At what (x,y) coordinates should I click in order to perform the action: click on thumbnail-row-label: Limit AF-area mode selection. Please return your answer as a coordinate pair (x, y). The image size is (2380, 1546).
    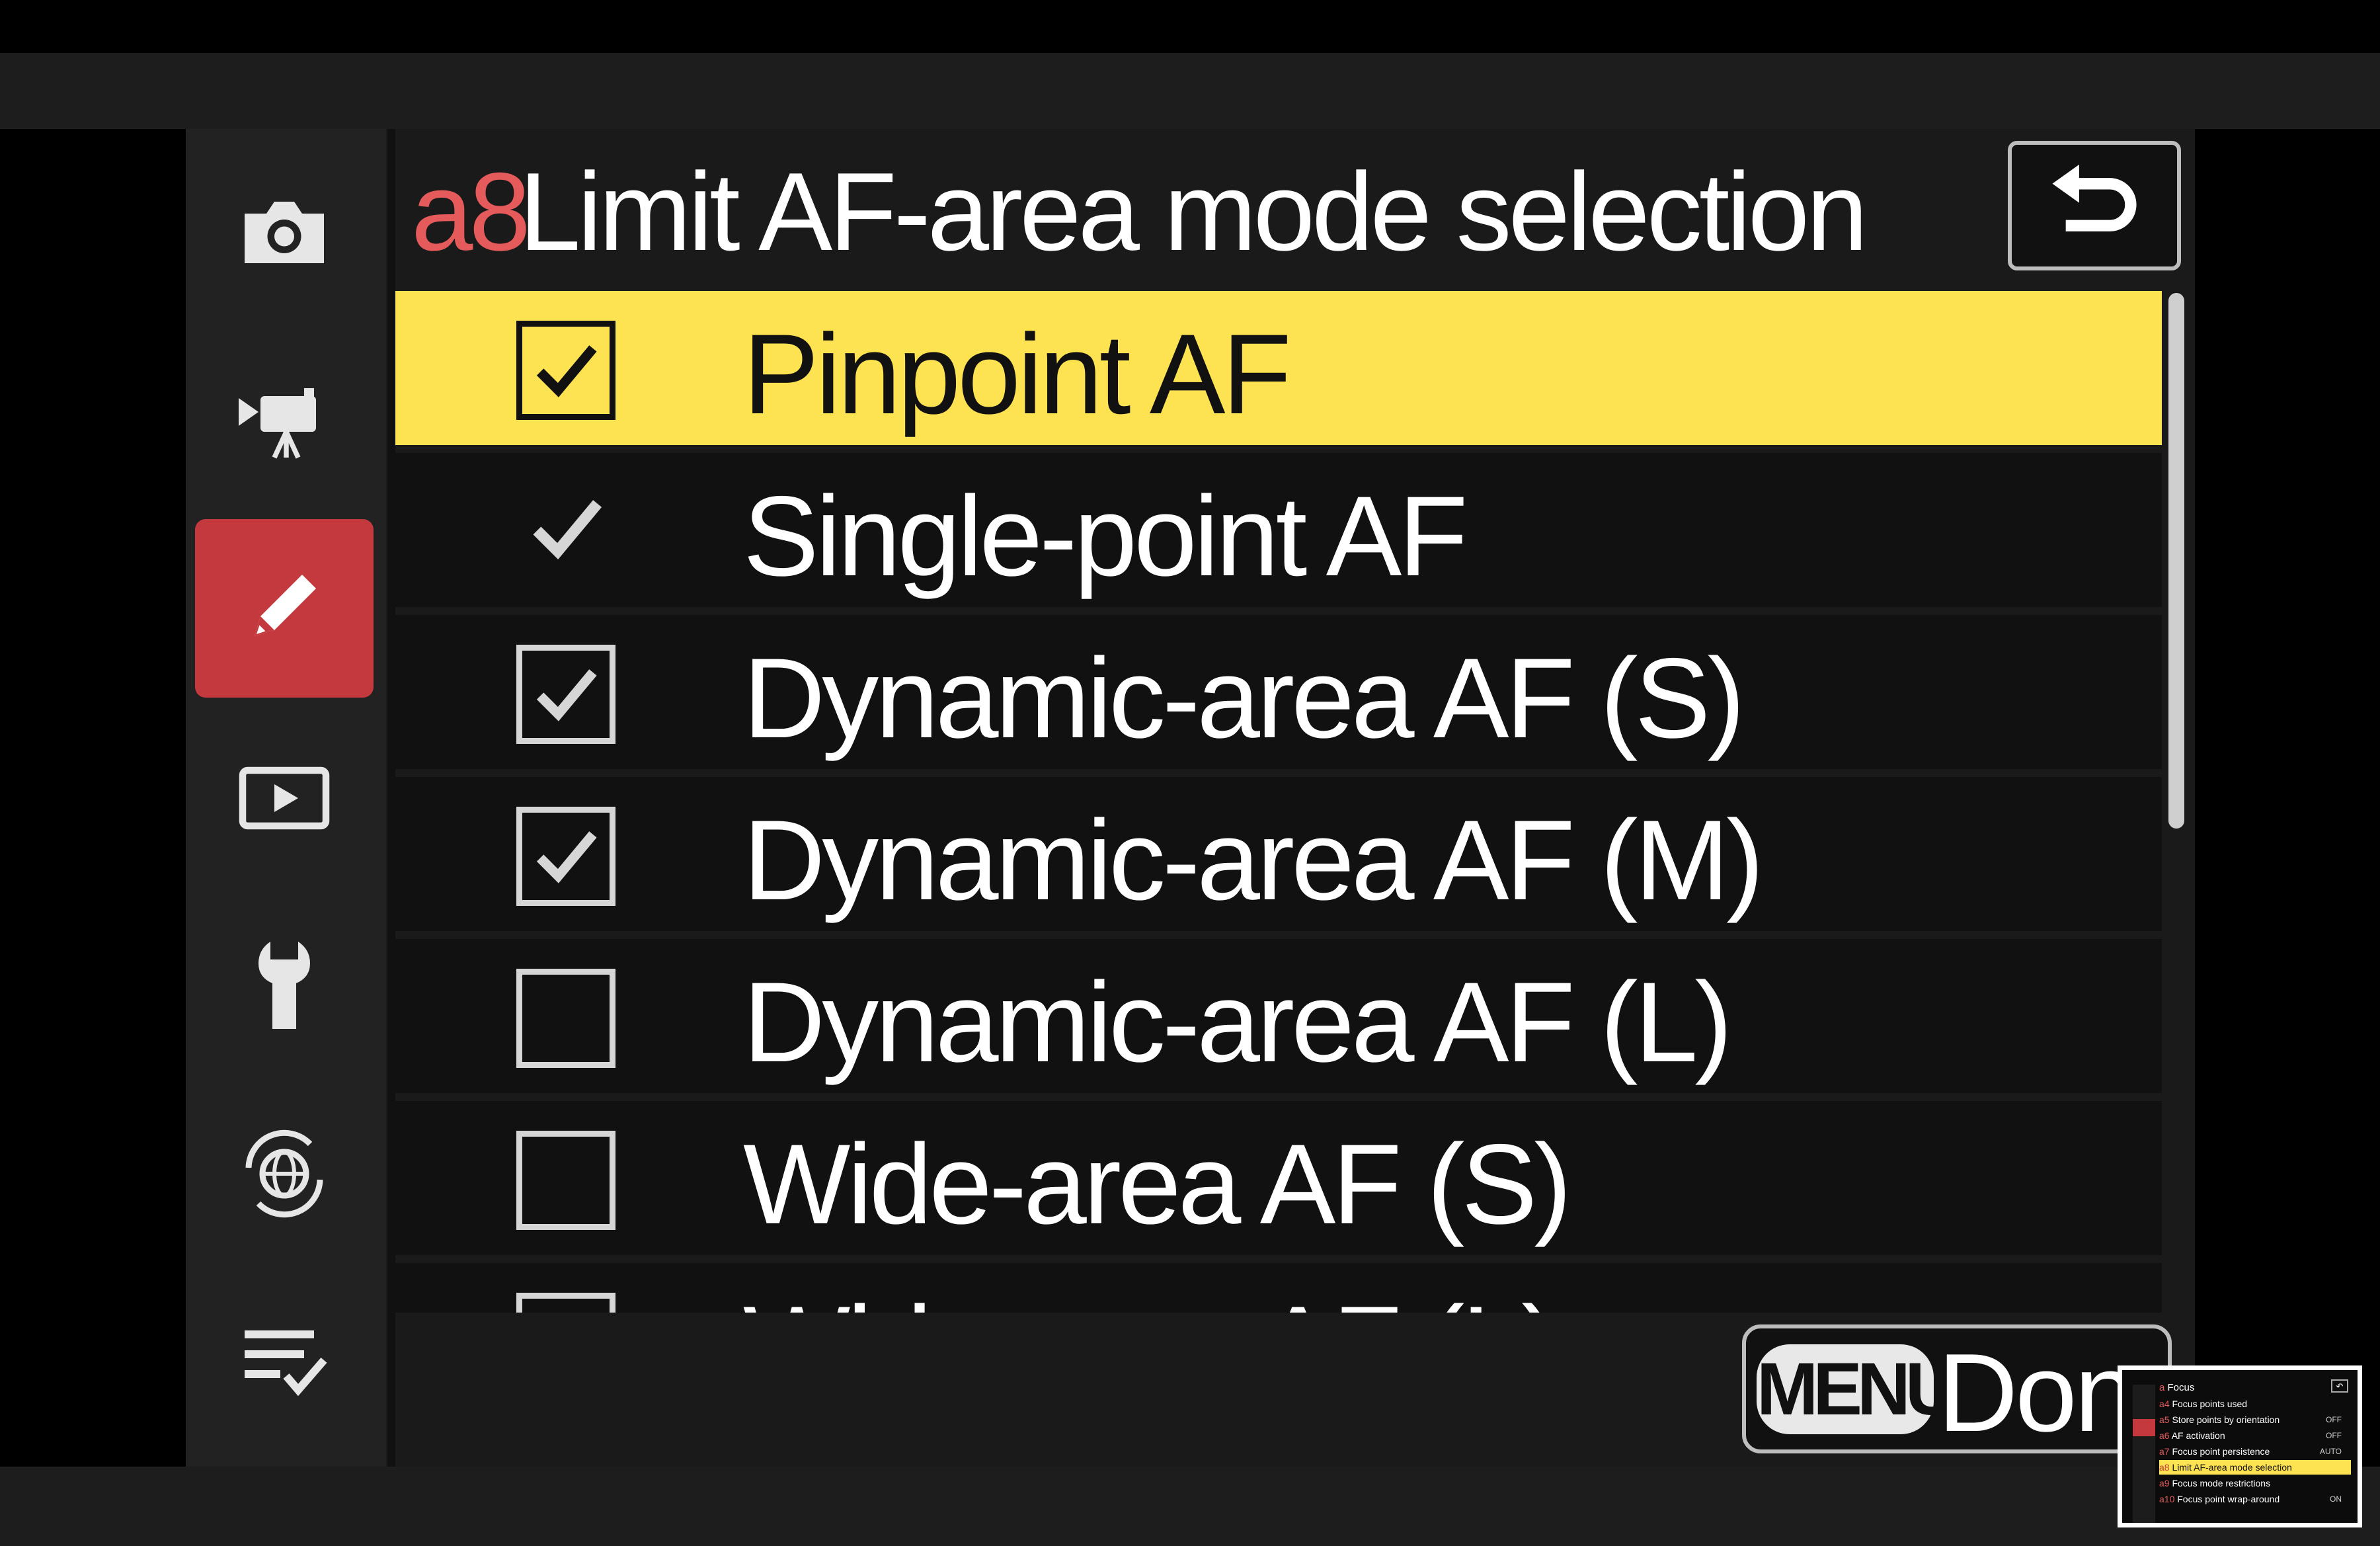
    Looking at the image, I should click on (2232, 1467).